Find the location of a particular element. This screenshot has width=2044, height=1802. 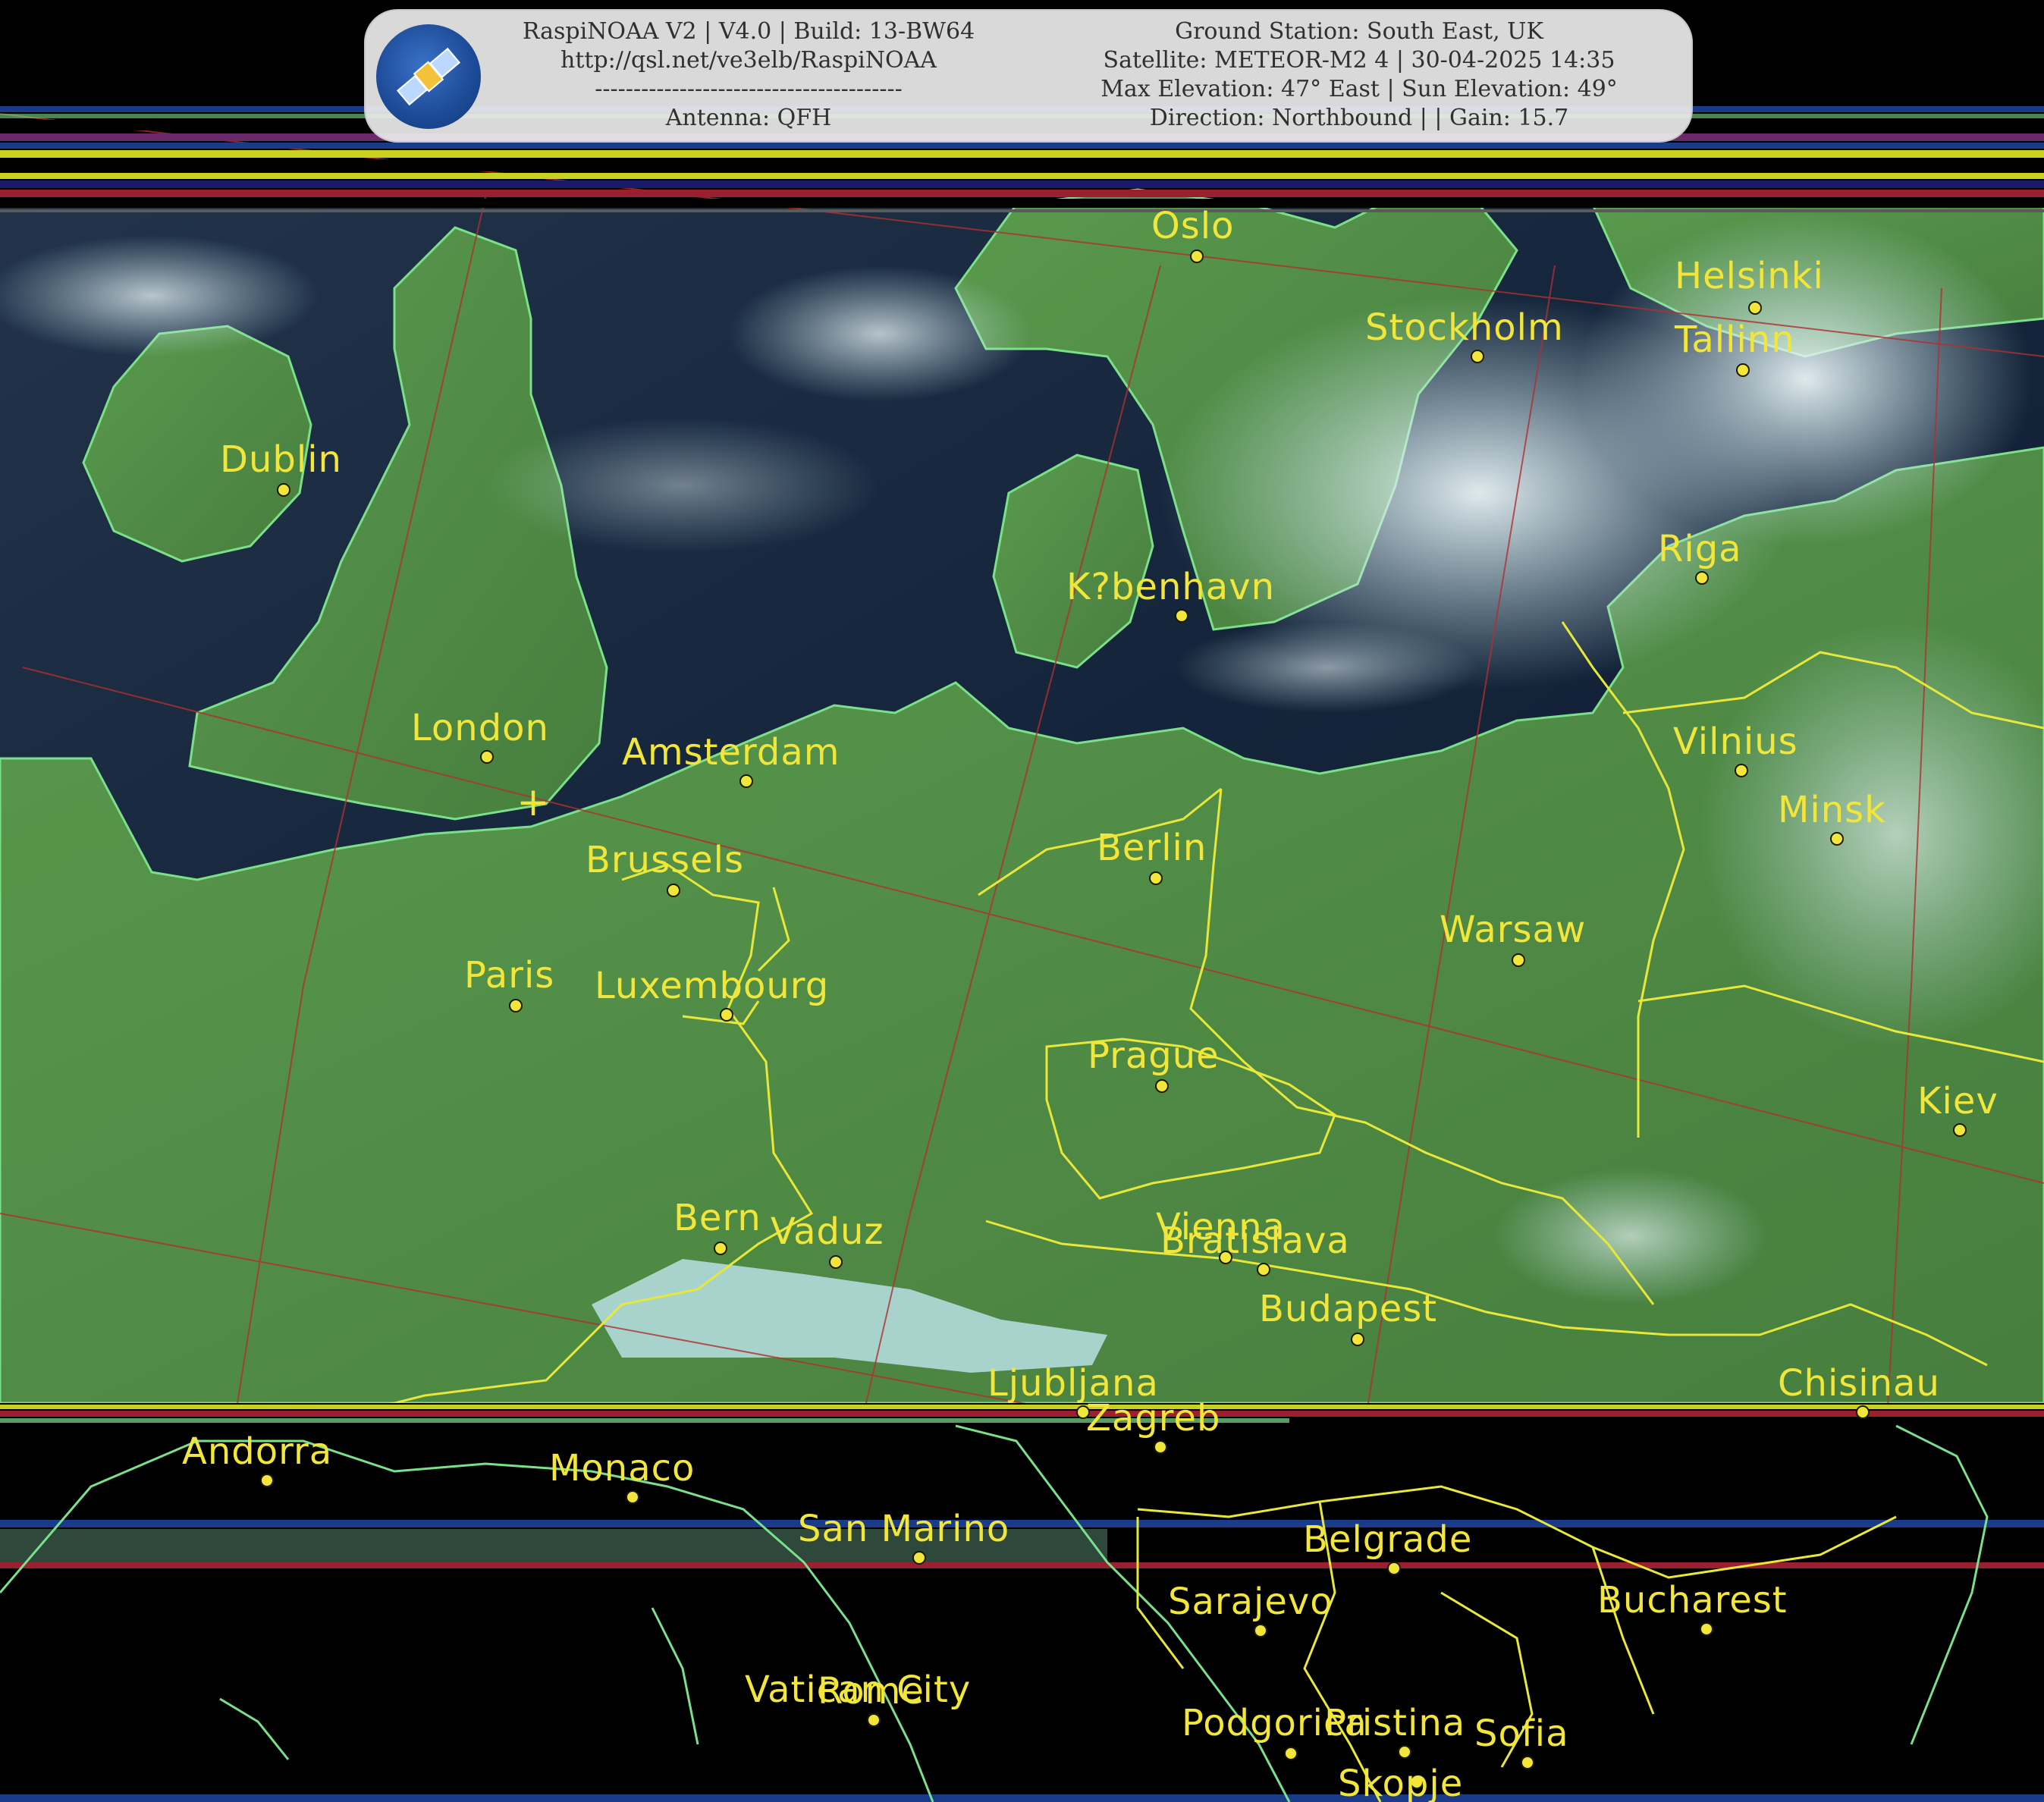

city-label: Pristina is located at coordinates (1394, 1723).